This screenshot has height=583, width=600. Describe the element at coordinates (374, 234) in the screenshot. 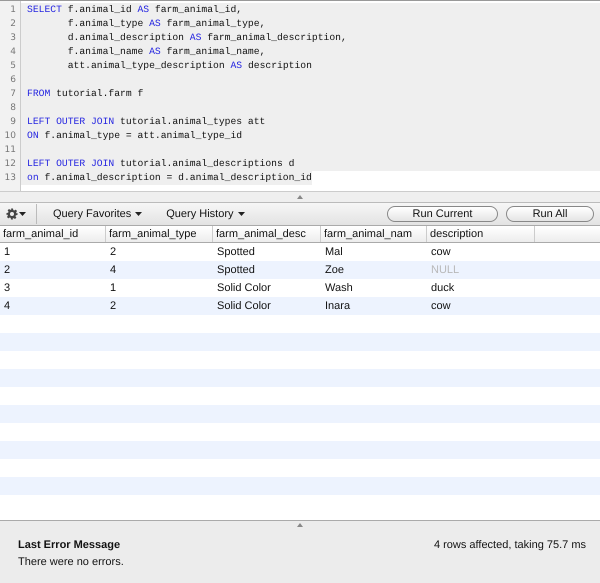

I see `column-header: farm_animal_nam` at that location.